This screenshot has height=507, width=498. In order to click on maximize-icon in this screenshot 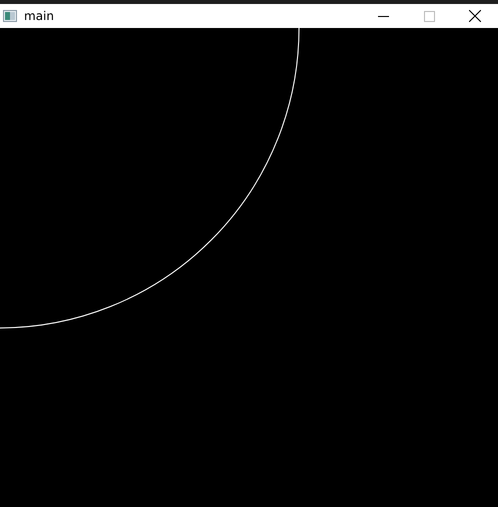, I will do `click(429, 16)`.